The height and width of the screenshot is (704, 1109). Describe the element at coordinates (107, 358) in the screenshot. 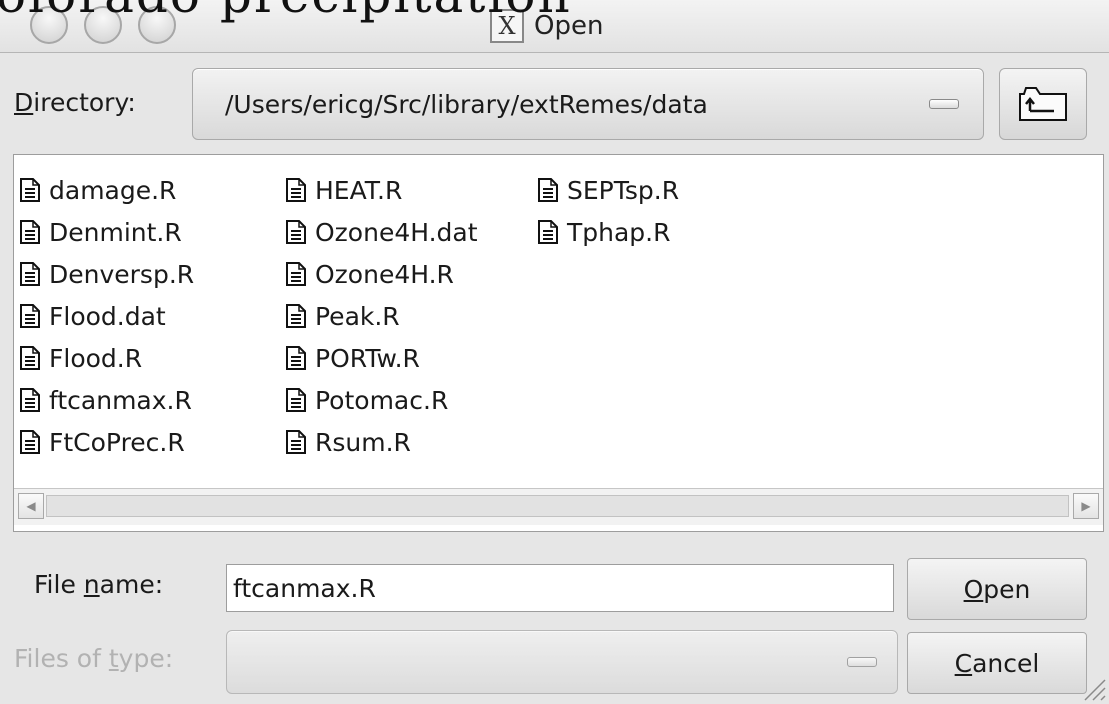

I see `file-item: Flood.R` at that location.